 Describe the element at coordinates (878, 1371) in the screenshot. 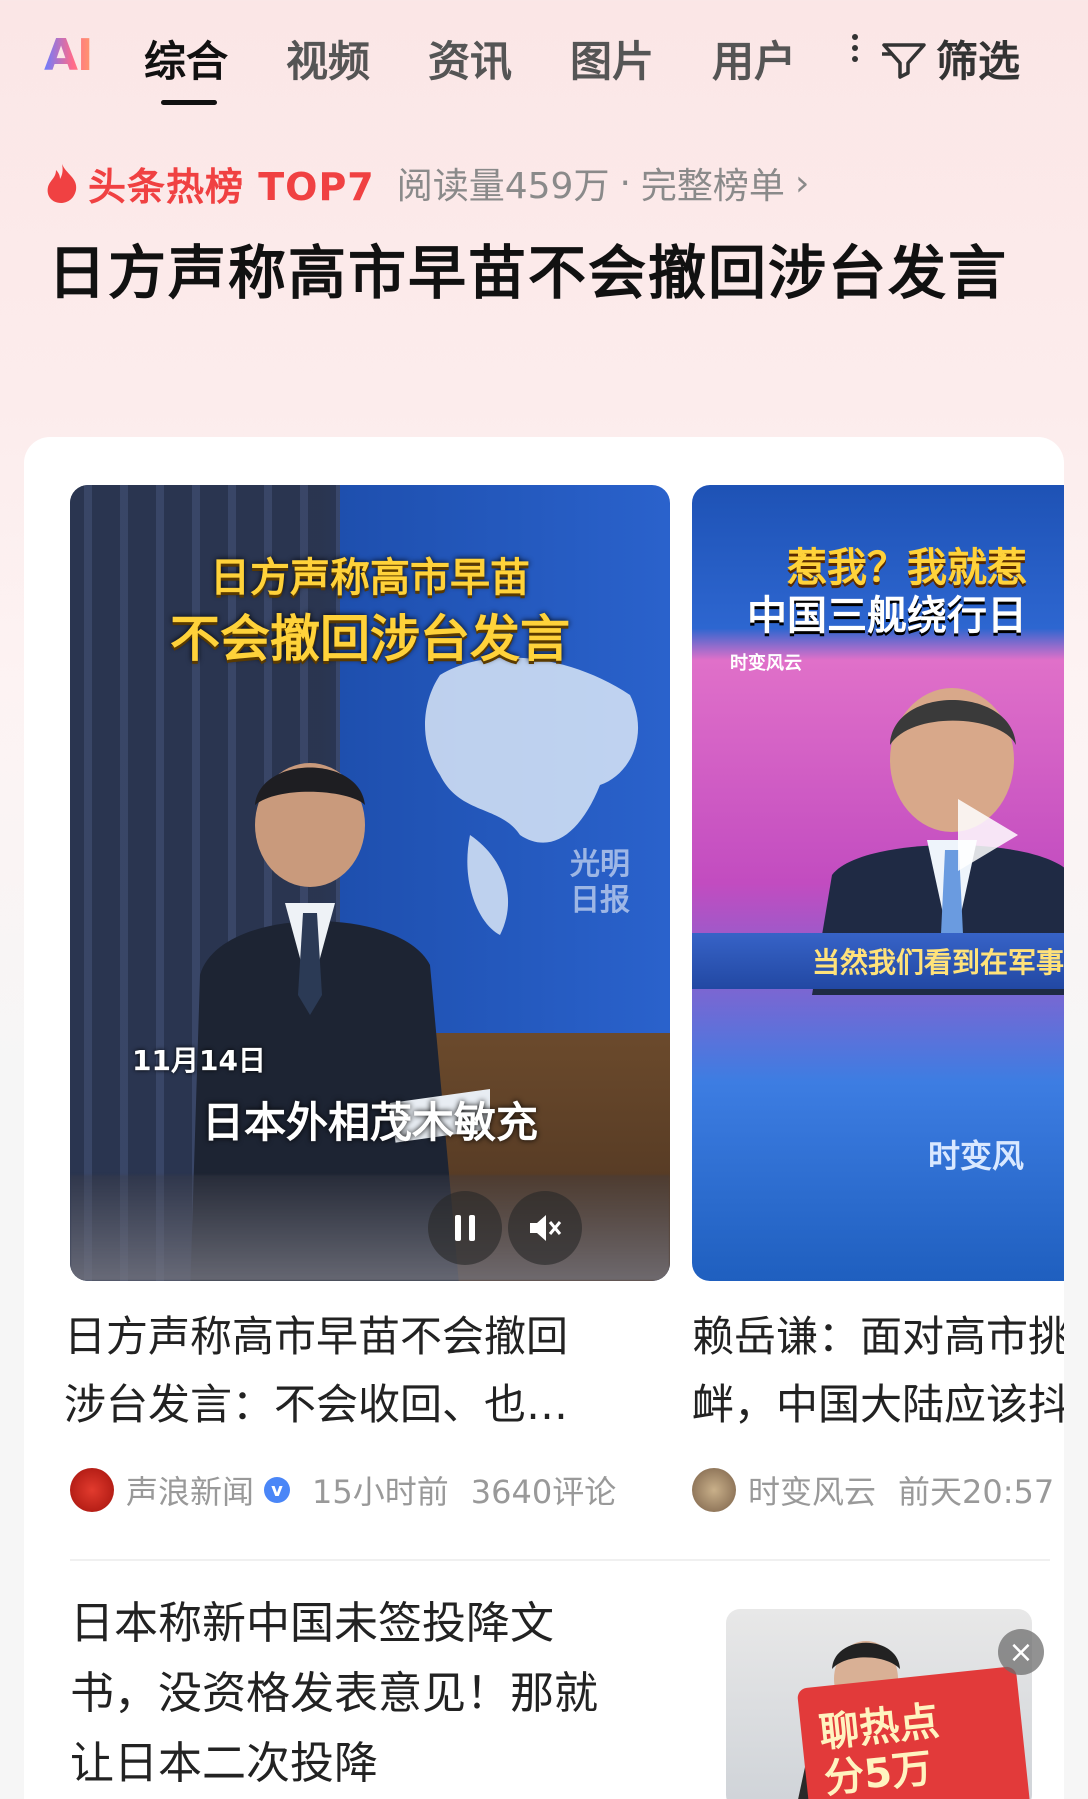

I see `video2-title: 赖岳谦：面对高市挑衅，中国大陆应该抖` at that location.